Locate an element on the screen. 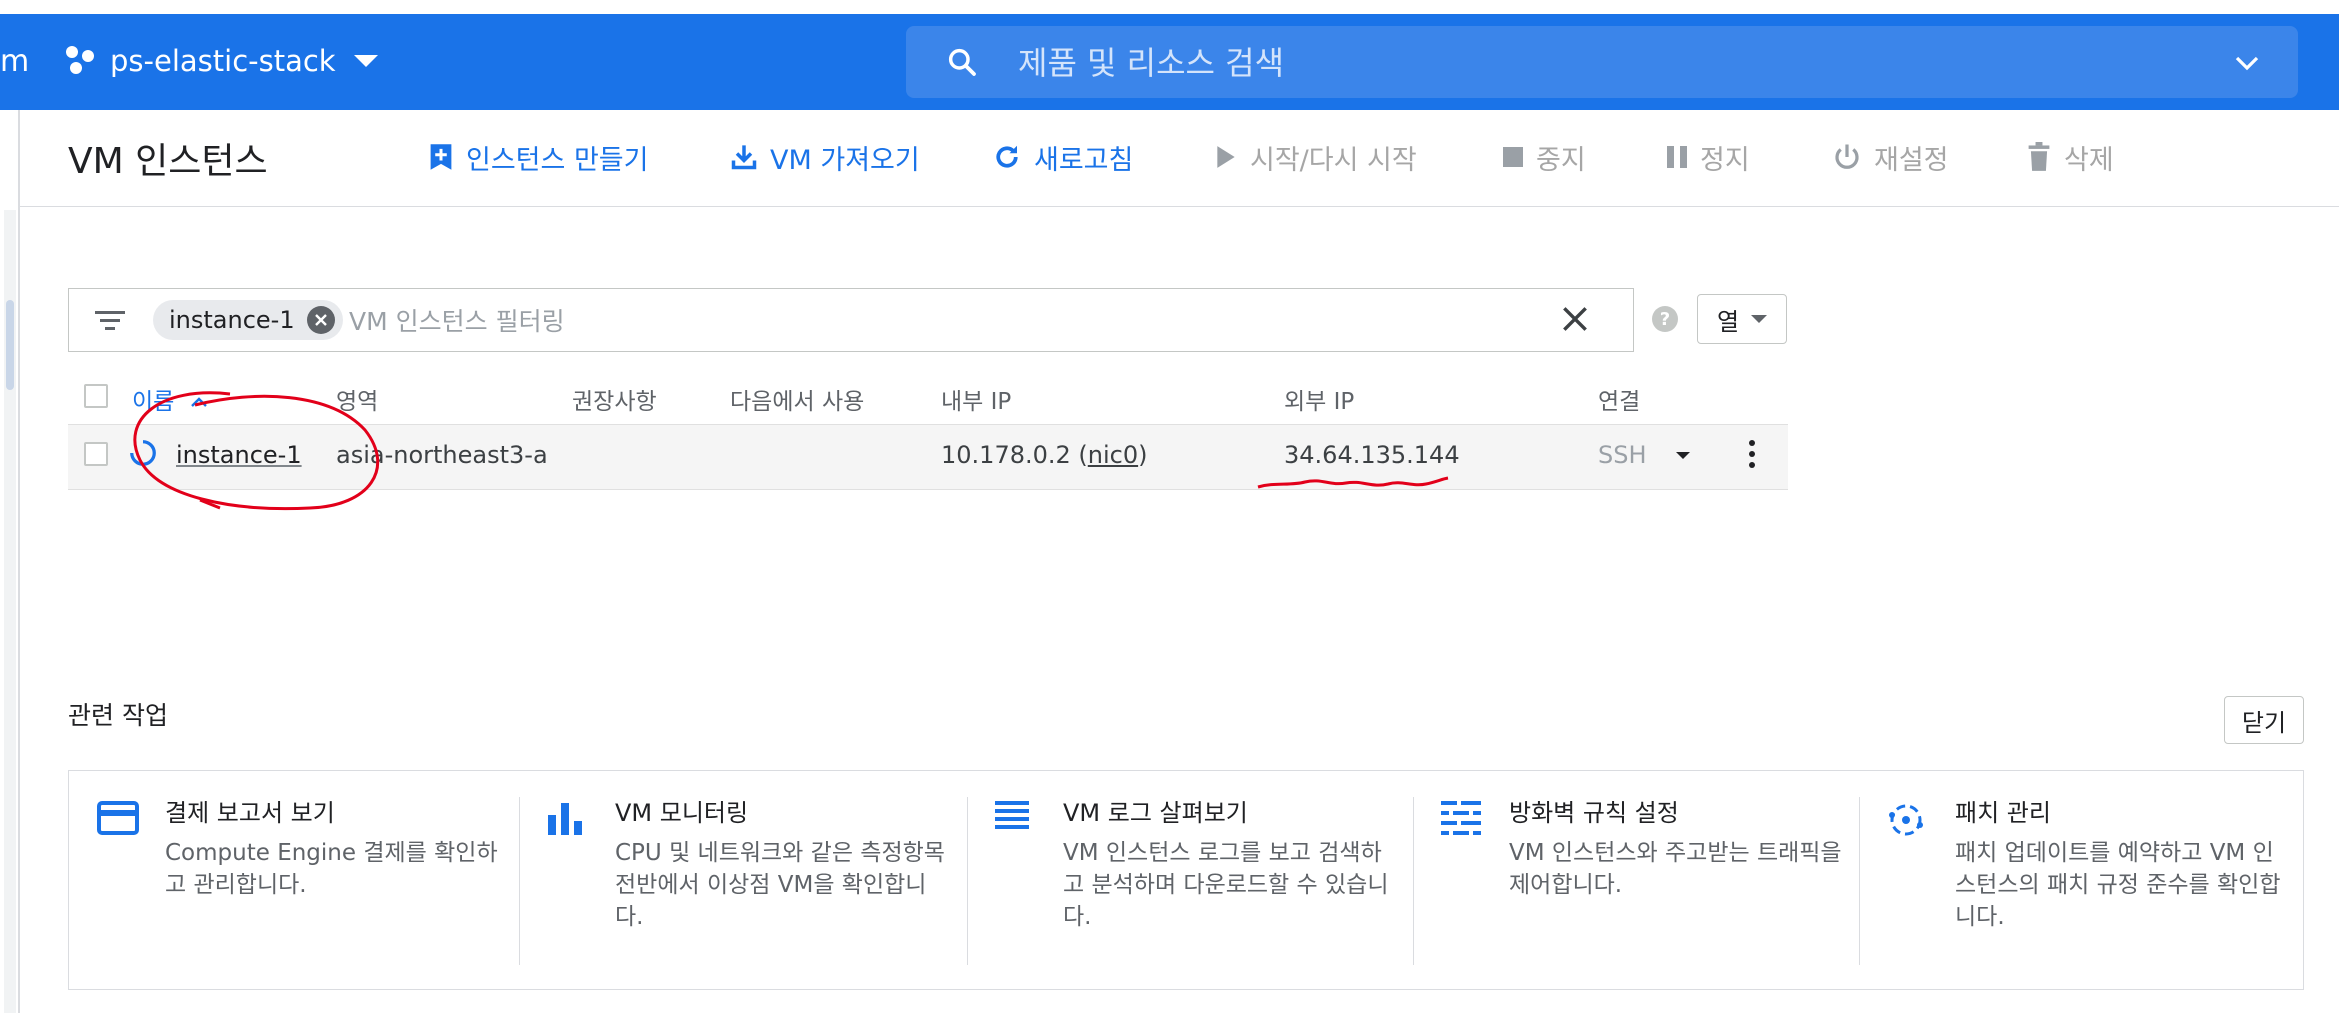 This screenshot has width=2339, height=1013. refresh-button: 새로고침 is located at coordinates (1062, 157).